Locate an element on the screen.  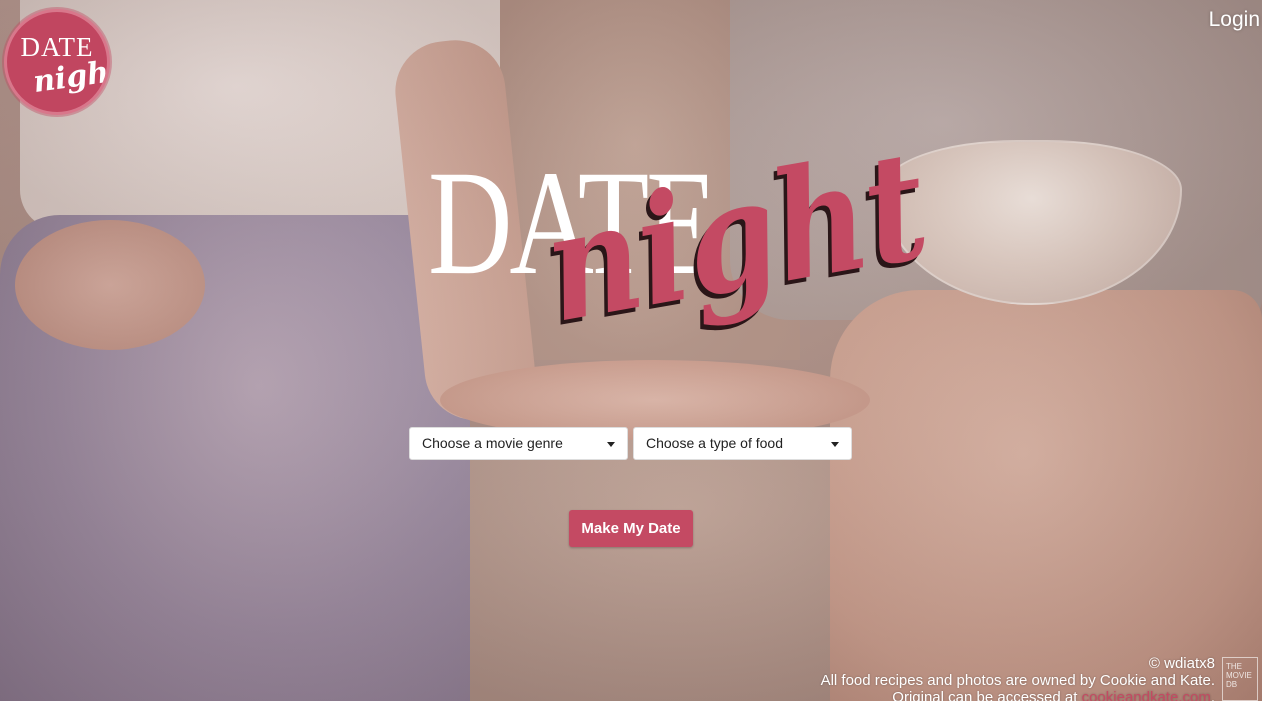
login-link: Login is located at coordinates (1234, 20).